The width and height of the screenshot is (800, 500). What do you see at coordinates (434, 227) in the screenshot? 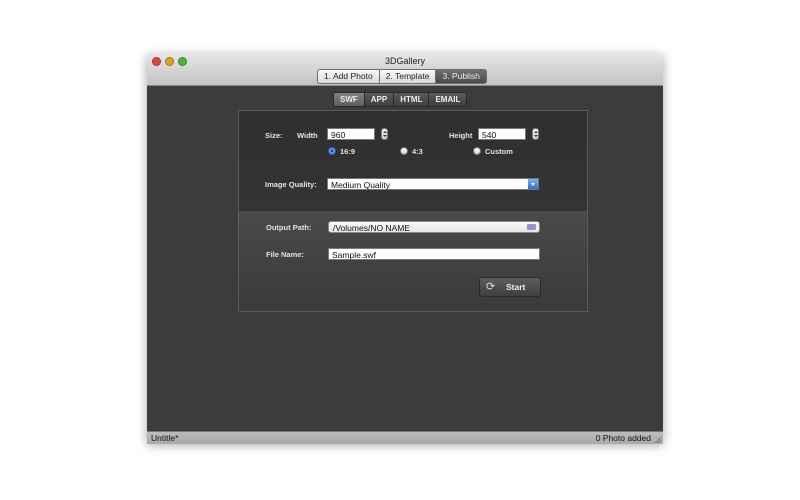
I see `output-path-field: /Volumes/NO NAME` at bounding box center [434, 227].